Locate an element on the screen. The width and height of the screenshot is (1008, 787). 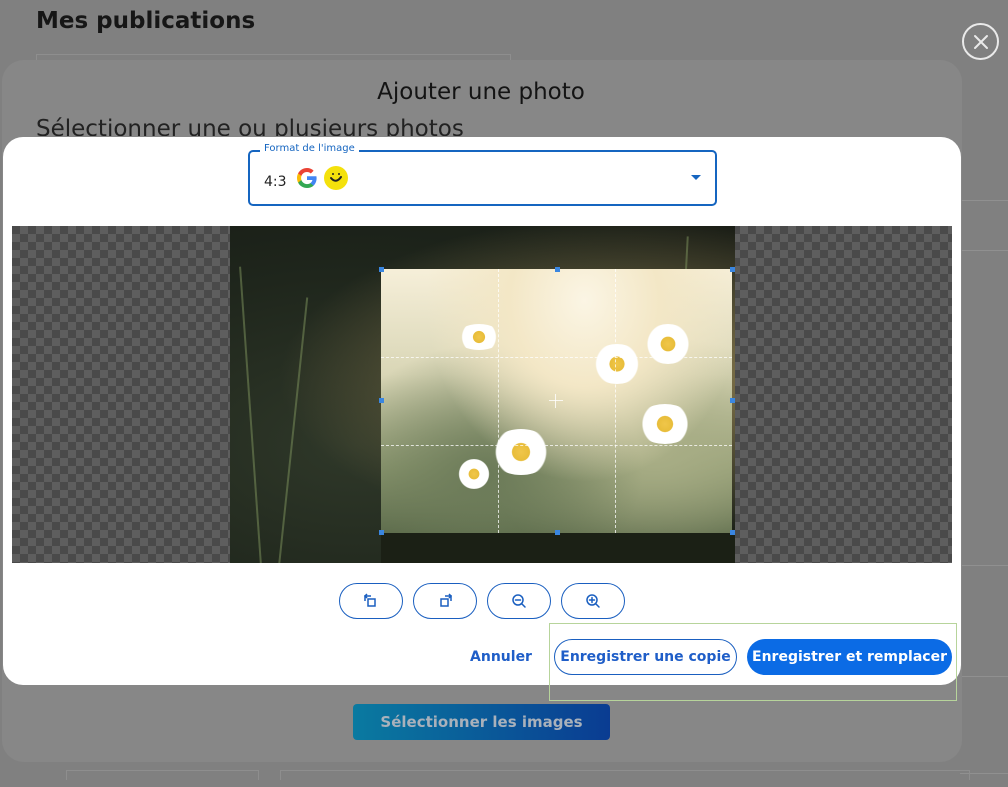
crop-center-marker is located at coordinates (556, 401).